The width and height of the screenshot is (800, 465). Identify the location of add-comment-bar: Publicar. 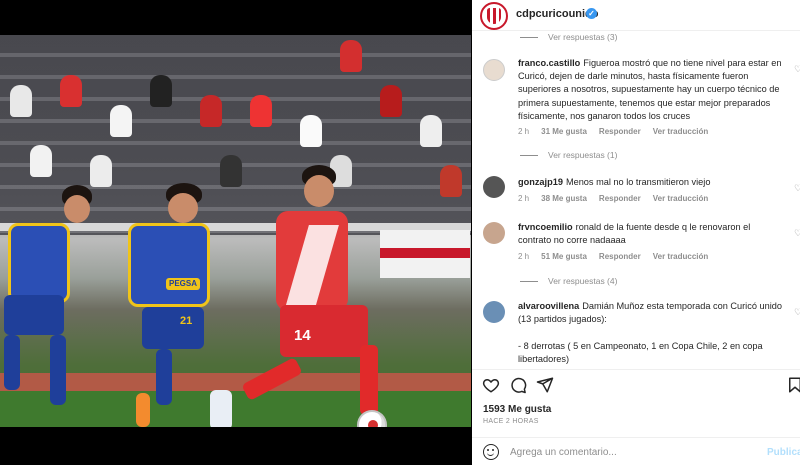
(636, 451).